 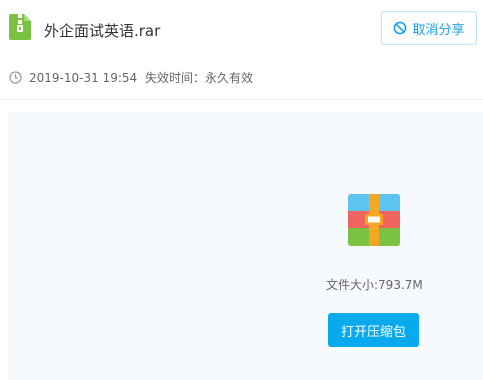 What do you see at coordinates (400, 28) in the screenshot?
I see `ban-icon` at bounding box center [400, 28].